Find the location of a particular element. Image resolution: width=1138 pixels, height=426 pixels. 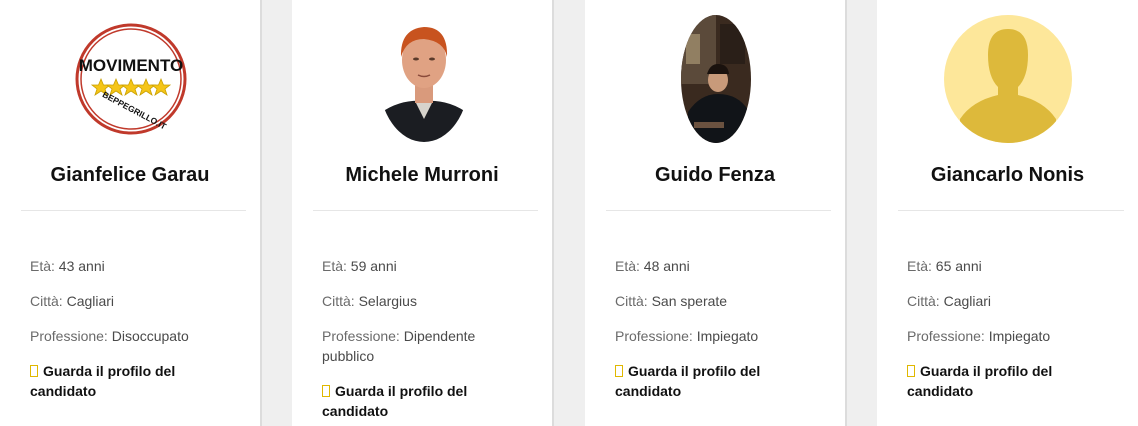

candidate-name: Guido Fenza is located at coordinates (715, 175).